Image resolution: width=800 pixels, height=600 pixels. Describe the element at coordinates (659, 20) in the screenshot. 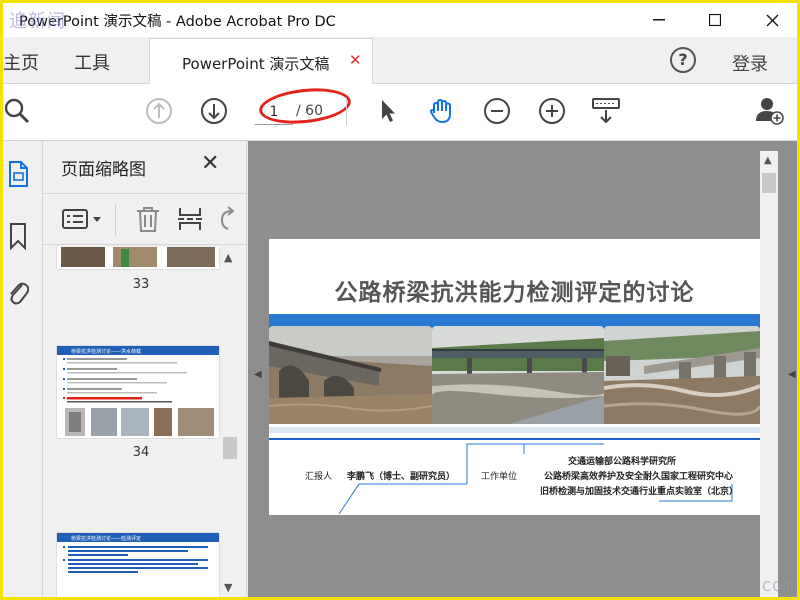

I see `minimize-button` at that location.